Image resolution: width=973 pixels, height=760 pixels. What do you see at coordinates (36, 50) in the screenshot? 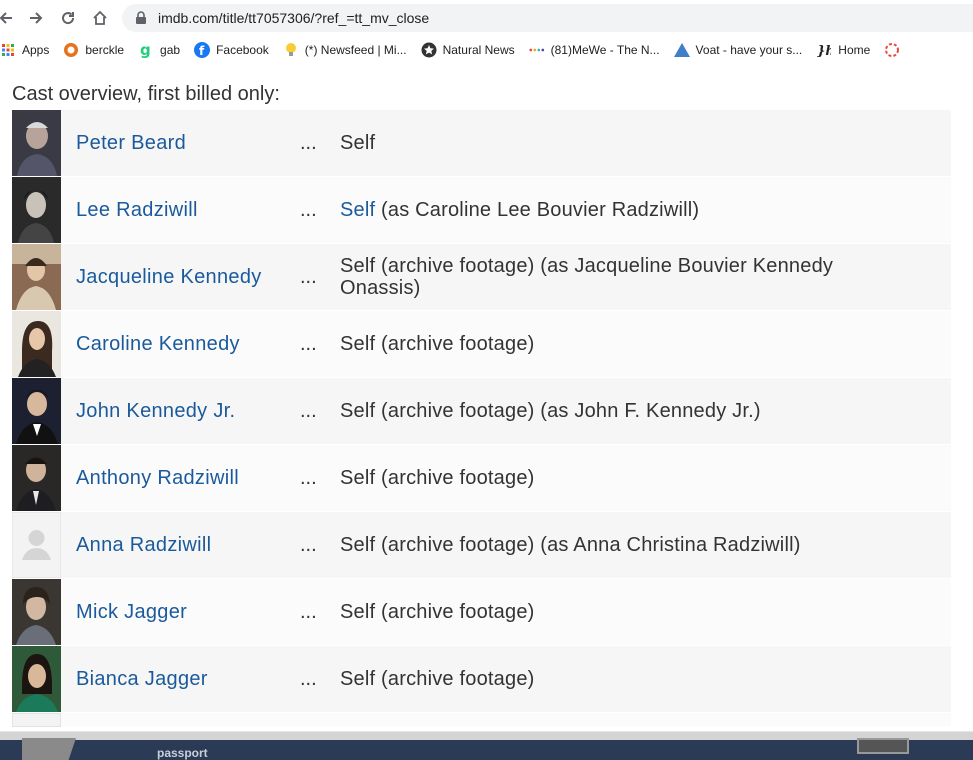
I see `bookmark-label: Apps` at bounding box center [36, 50].